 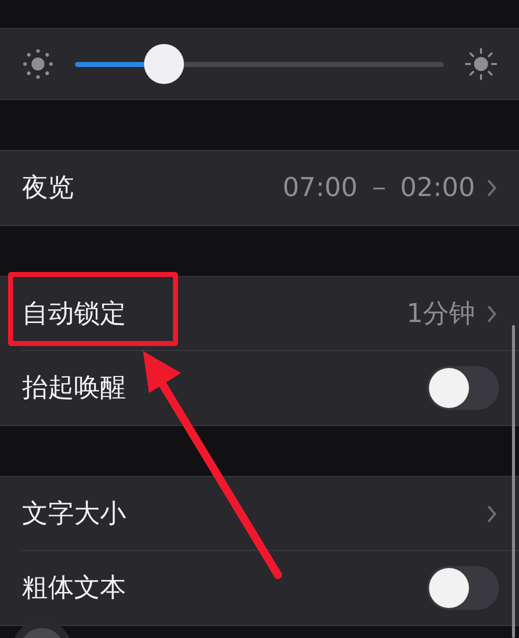 What do you see at coordinates (74, 514) in the screenshot?
I see `row-label: 文字大小` at bounding box center [74, 514].